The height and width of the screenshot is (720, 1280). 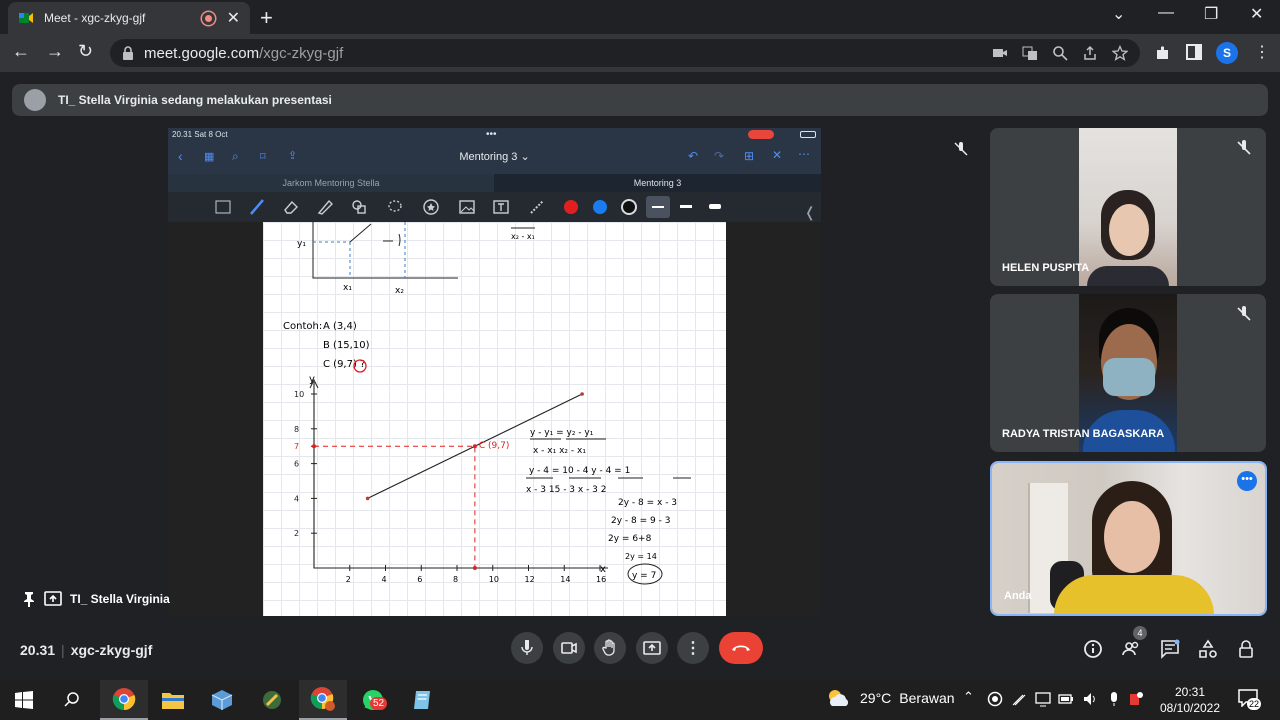 What do you see at coordinates (741, 648) in the screenshot?
I see `leave-call-button` at bounding box center [741, 648].